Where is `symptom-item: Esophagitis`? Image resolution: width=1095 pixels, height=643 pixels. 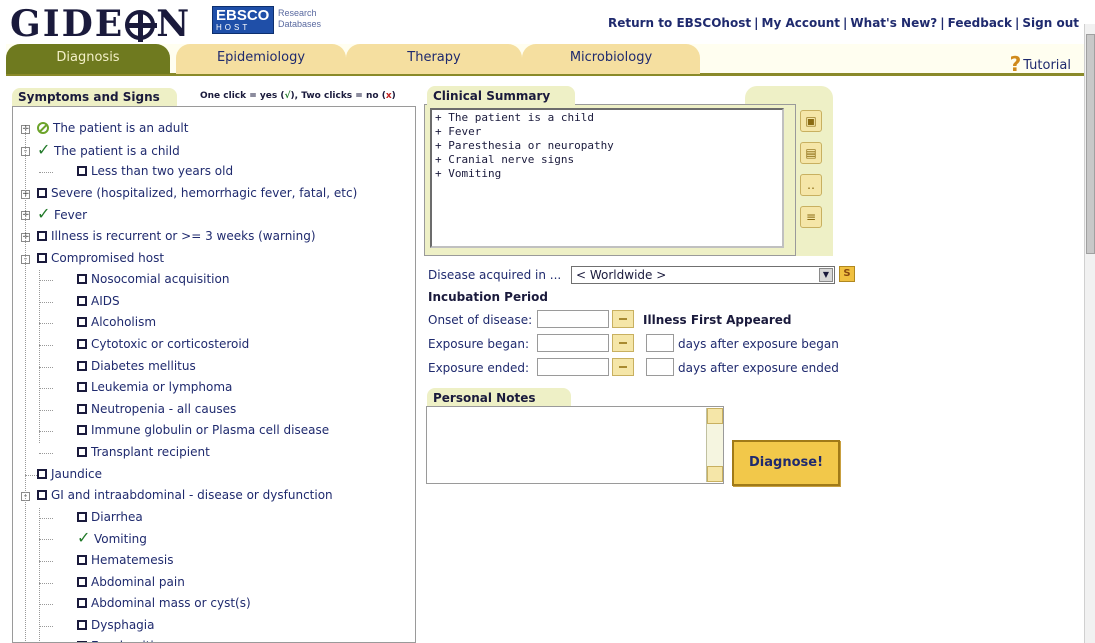 symptom-item: Esophagitis is located at coordinates (118, 639).